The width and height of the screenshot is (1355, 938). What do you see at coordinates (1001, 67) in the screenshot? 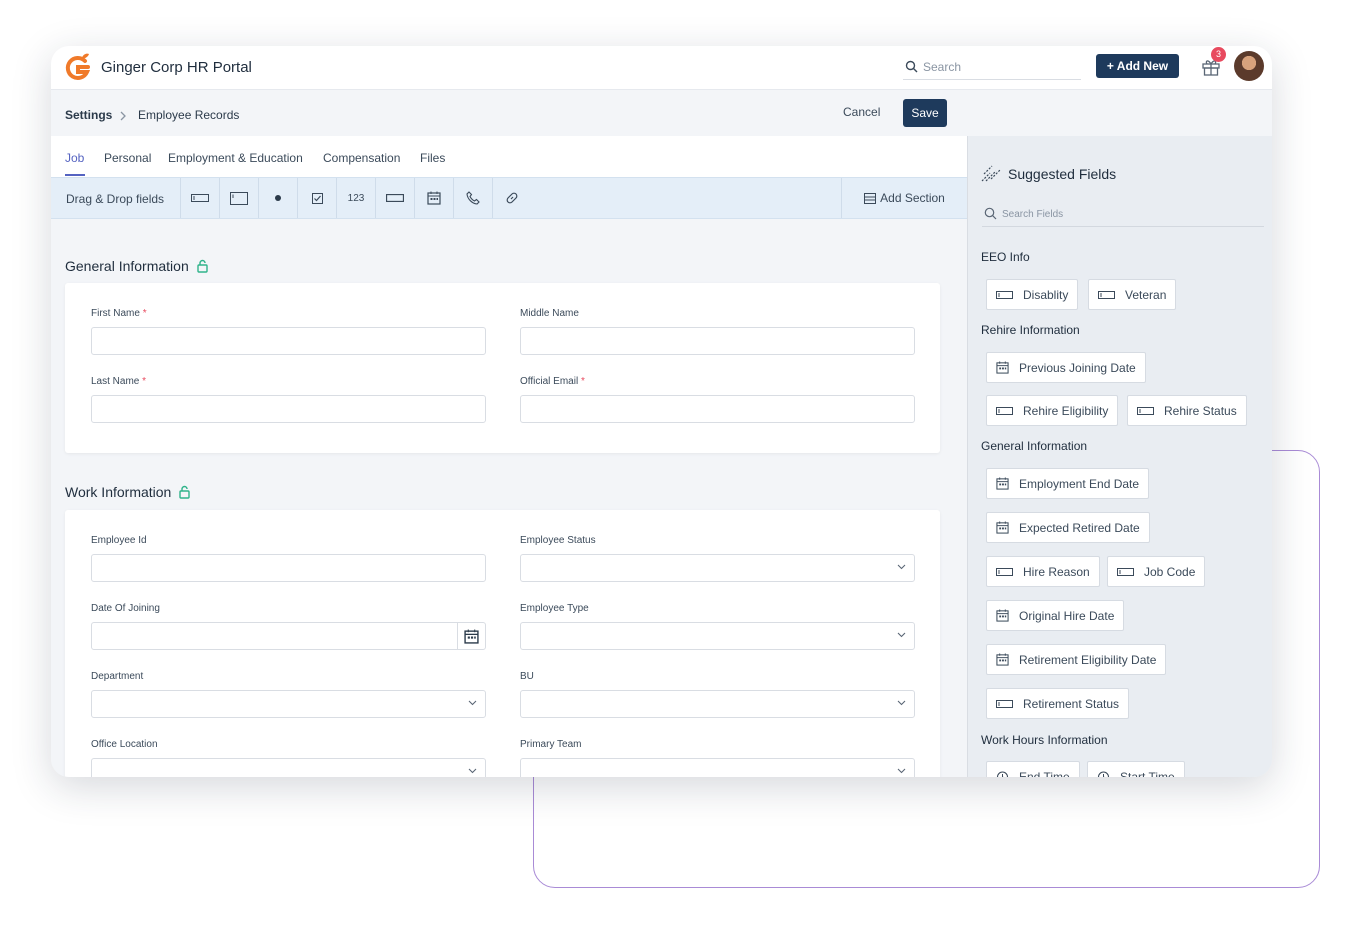
I see `search-input` at bounding box center [1001, 67].